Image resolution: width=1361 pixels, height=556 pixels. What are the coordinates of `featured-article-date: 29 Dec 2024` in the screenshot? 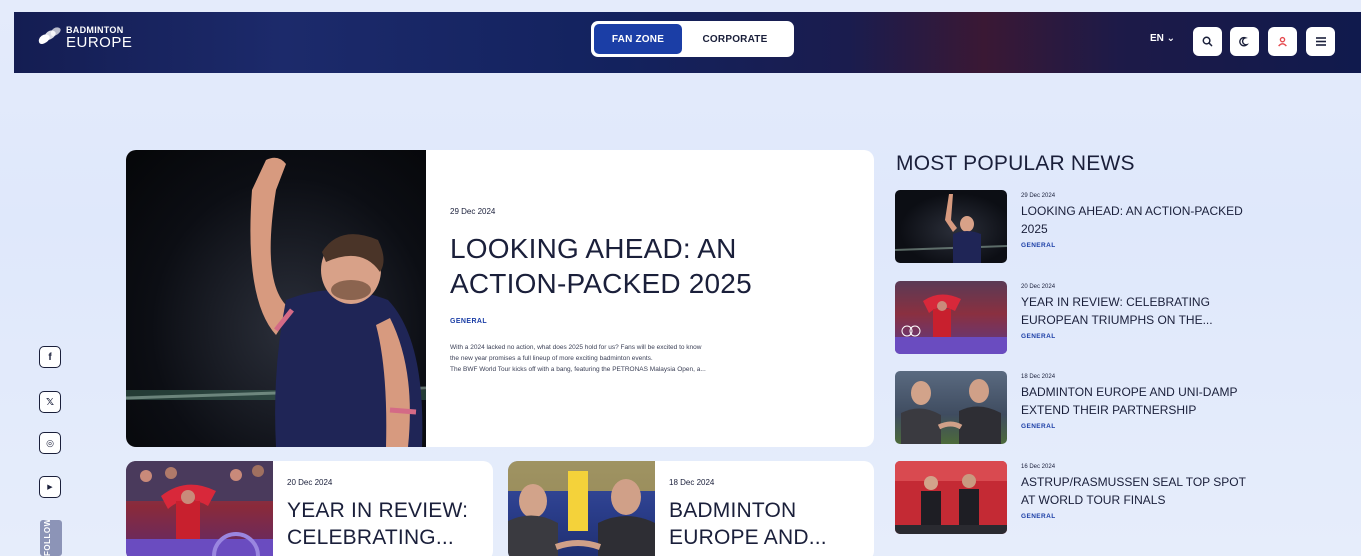 It's located at (473, 211).